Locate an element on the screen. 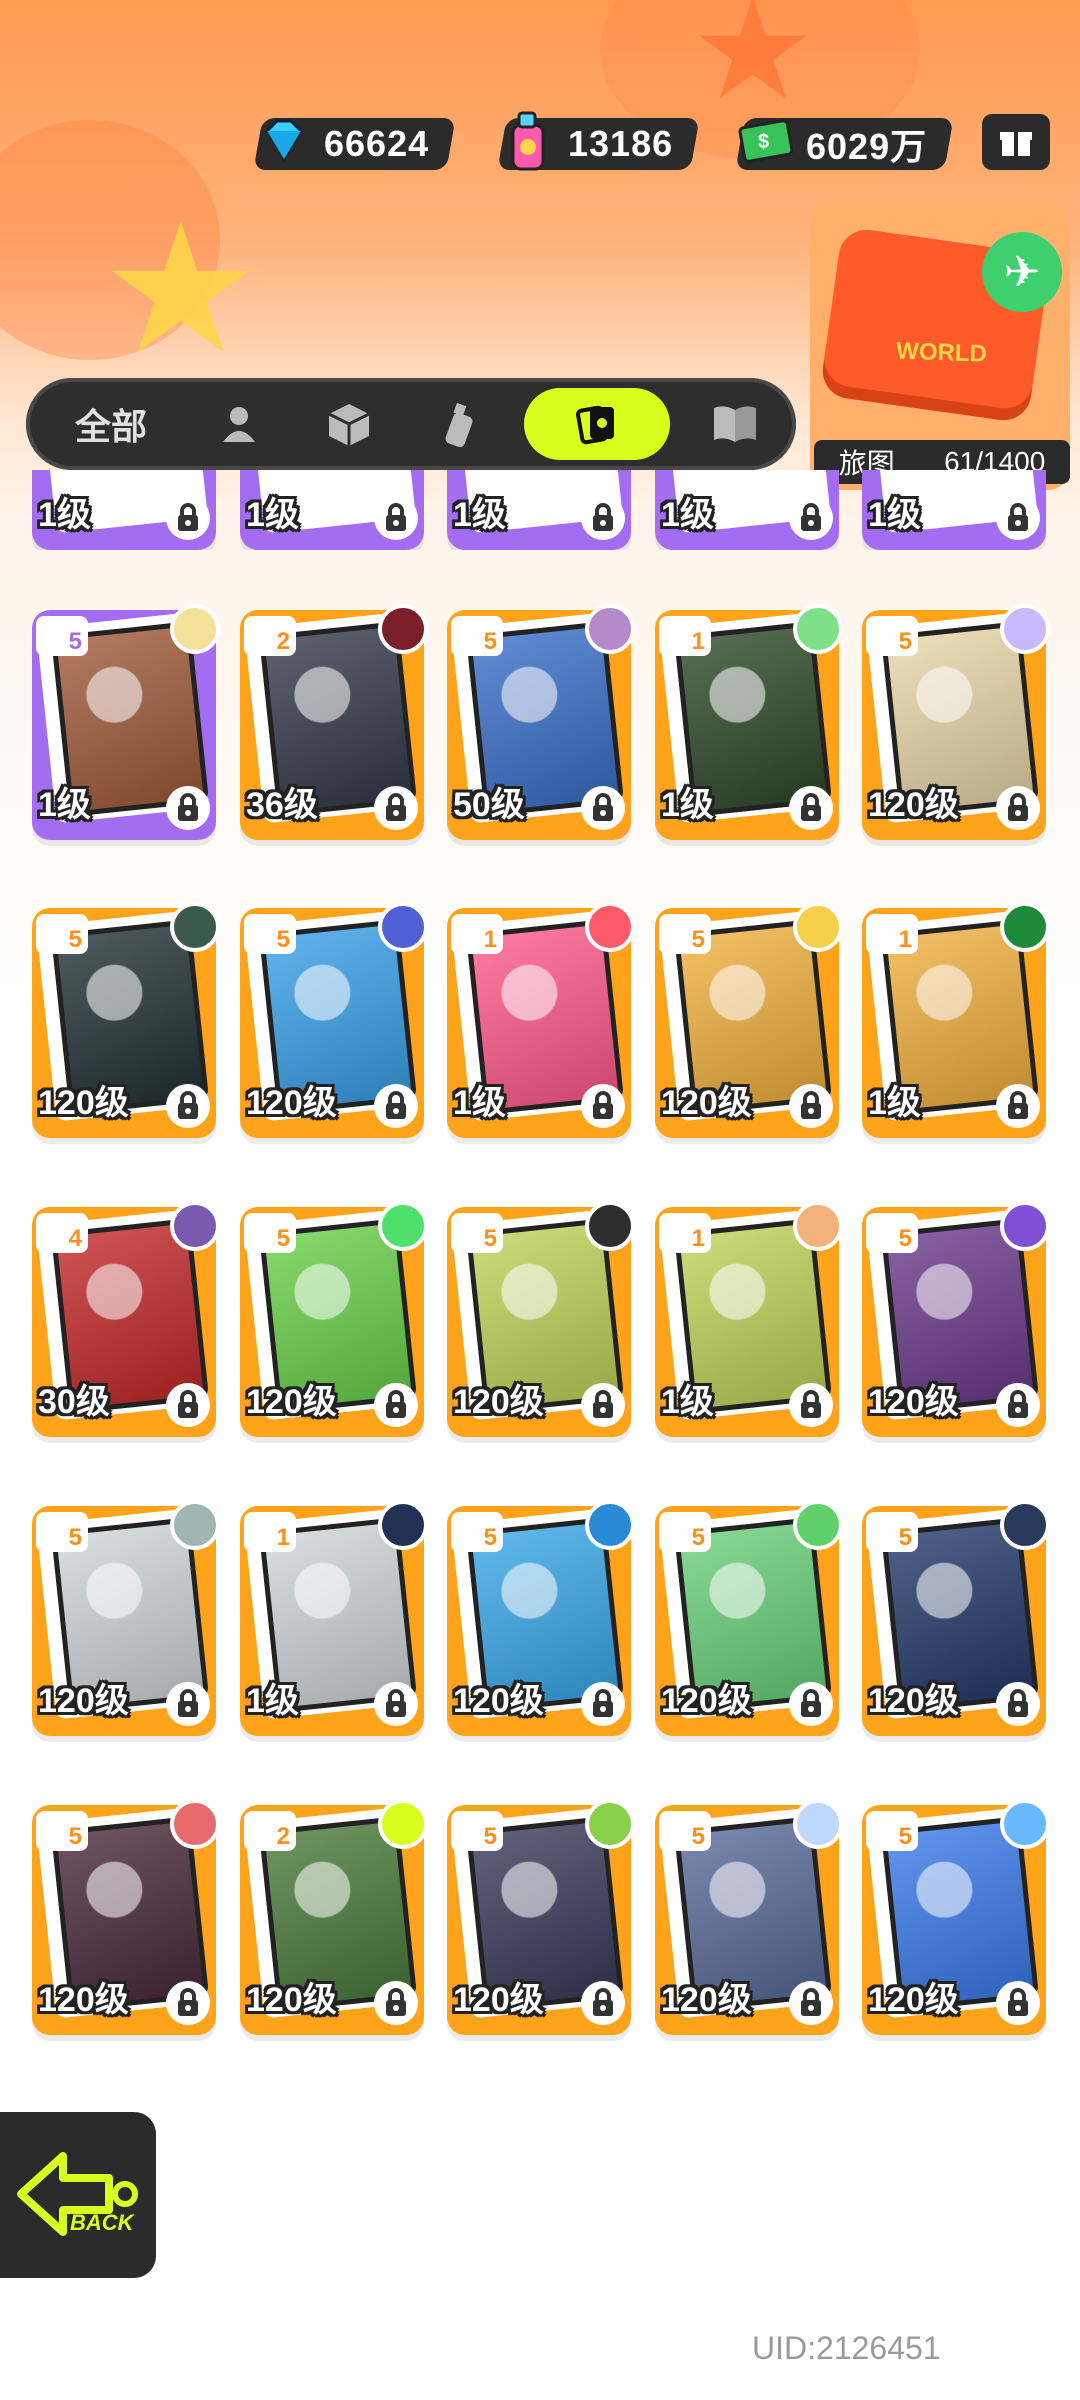 The height and width of the screenshot is (2400, 1080). character-card: 5 50级 is located at coordinates (541, 722).